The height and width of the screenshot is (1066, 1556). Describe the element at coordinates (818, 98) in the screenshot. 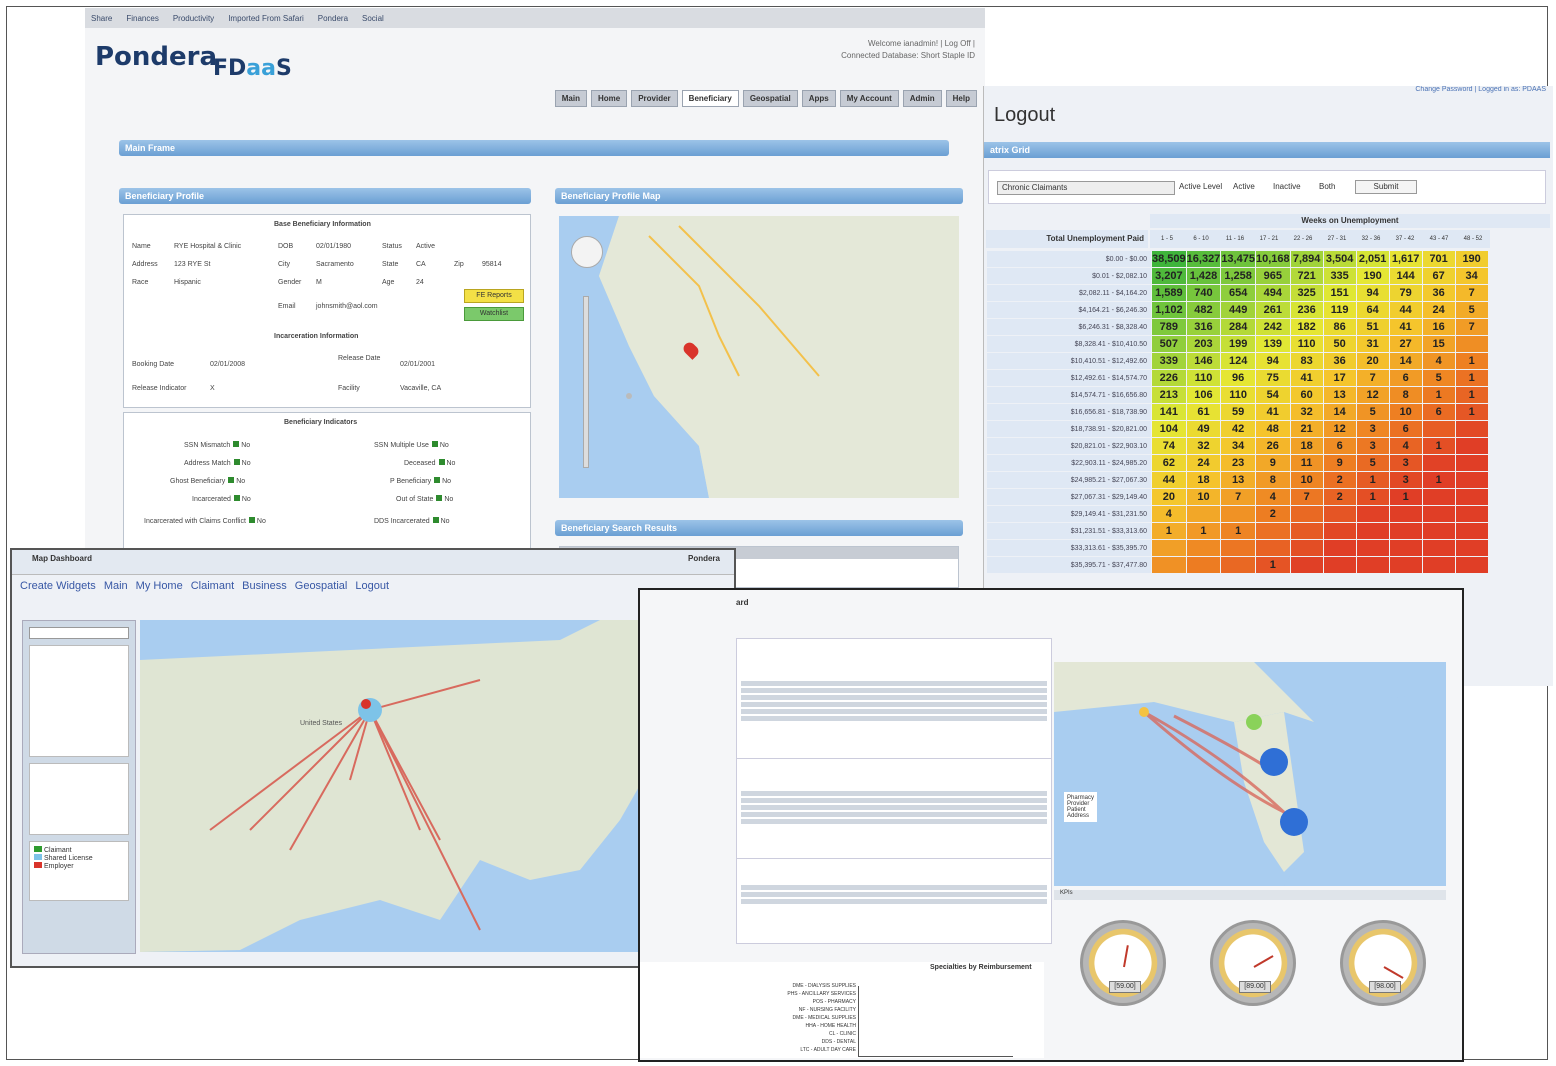

I see `tab-apps: Apps` at that location.